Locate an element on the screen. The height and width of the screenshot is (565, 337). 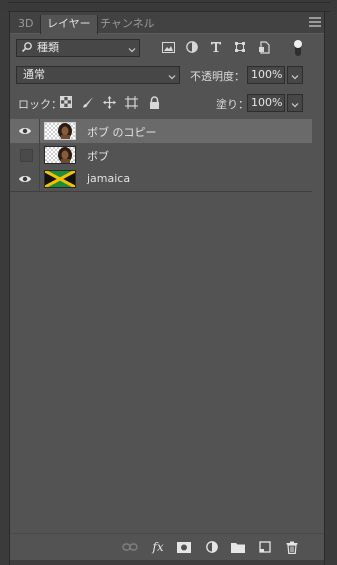
lock-image-pixels-icon is located at coordinates (88, 102).